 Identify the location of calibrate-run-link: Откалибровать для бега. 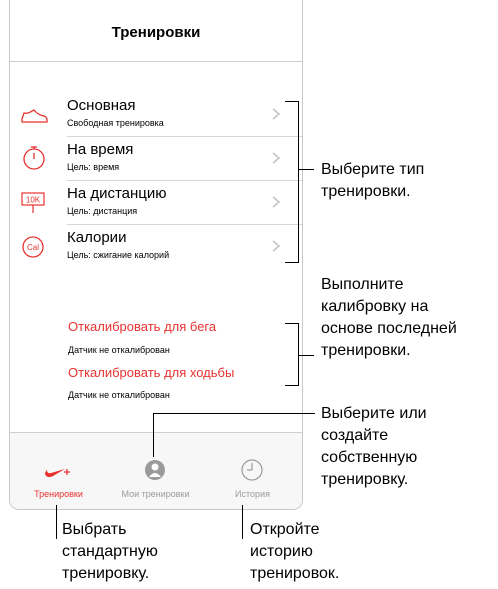
(142, 326).